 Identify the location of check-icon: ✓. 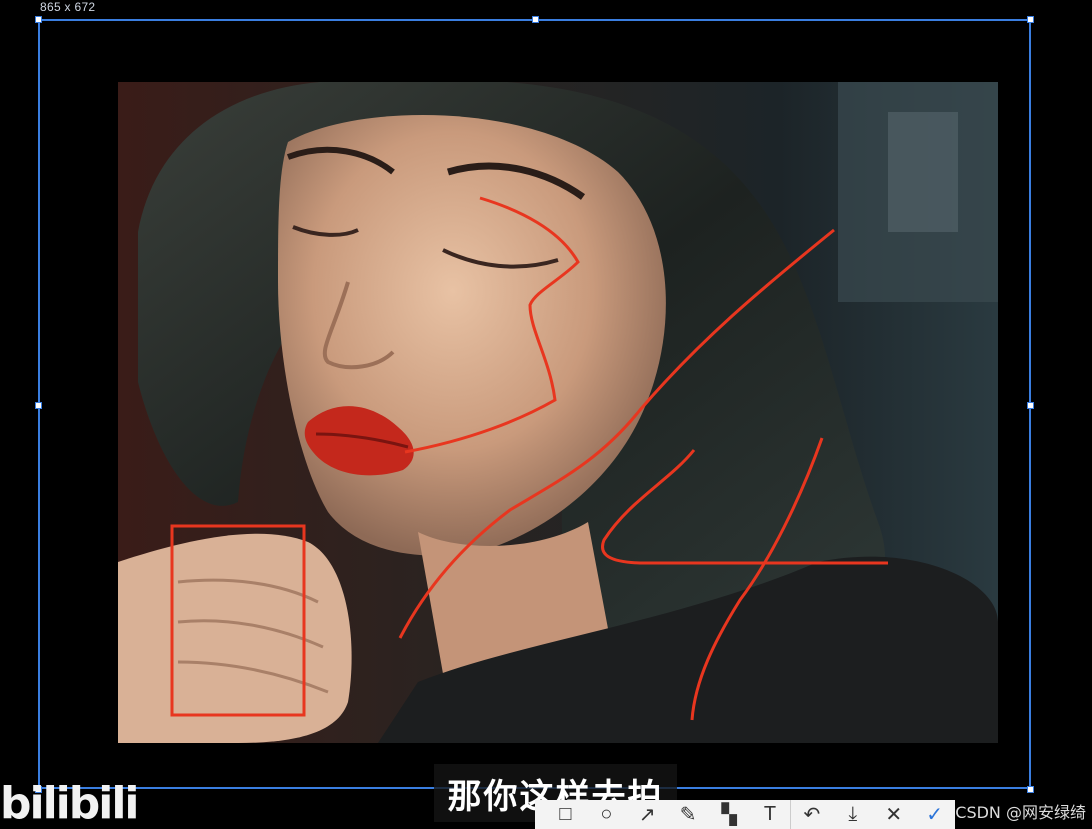
(934, 815).